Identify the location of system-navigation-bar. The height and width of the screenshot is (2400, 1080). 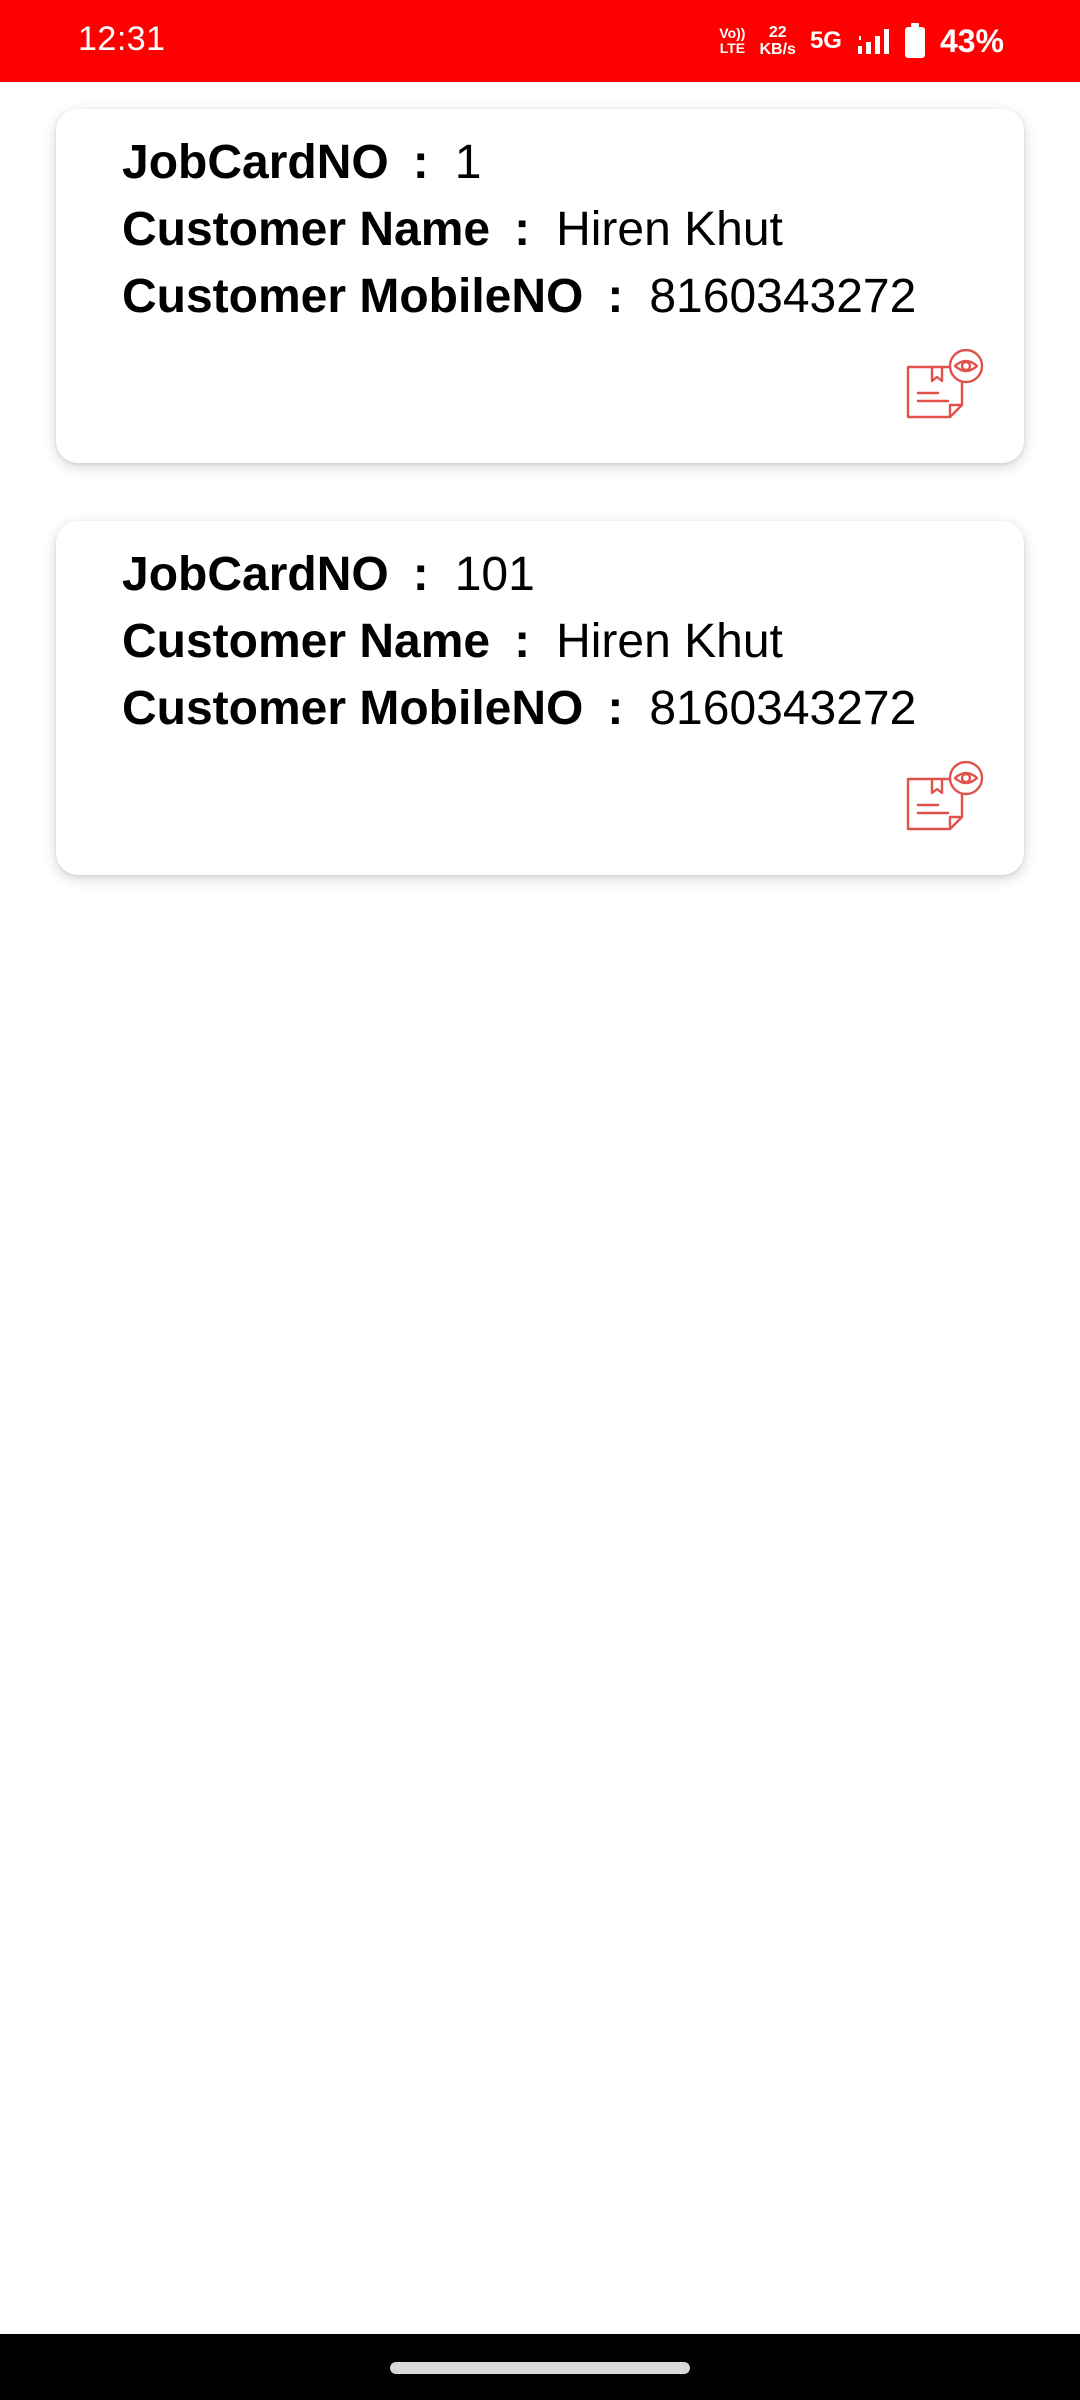
(540, 2367).